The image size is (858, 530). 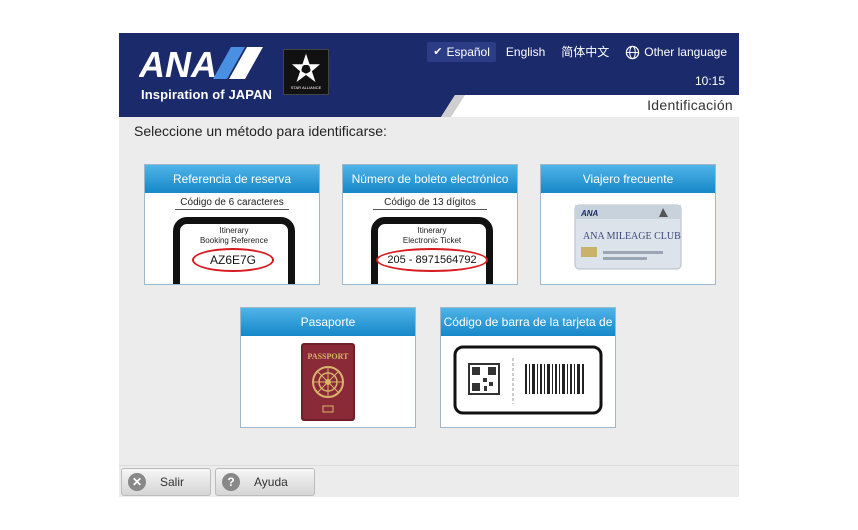 I want to click on close-icon: ✕, so click(x=137, y=482).